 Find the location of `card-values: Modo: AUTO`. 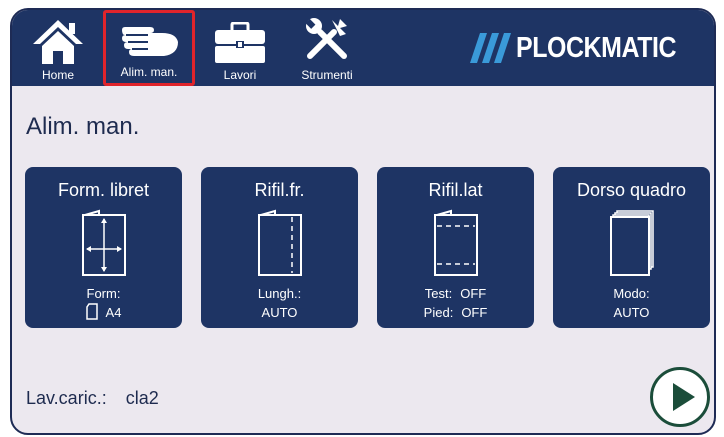

card-values: Modo: AUTO is located at coordinates (631, 303).